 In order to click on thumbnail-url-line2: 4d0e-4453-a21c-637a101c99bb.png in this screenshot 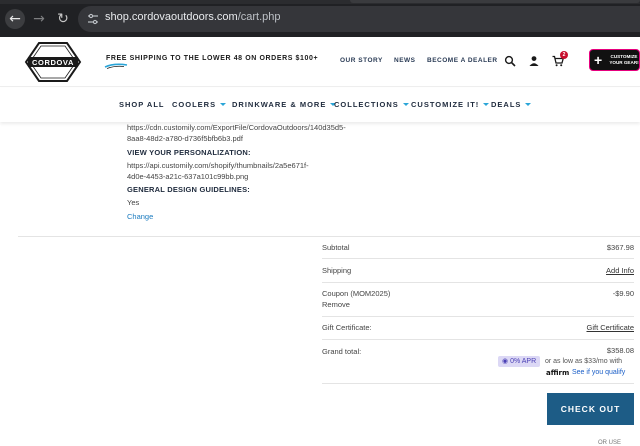, I will do `click(188, 176)`.